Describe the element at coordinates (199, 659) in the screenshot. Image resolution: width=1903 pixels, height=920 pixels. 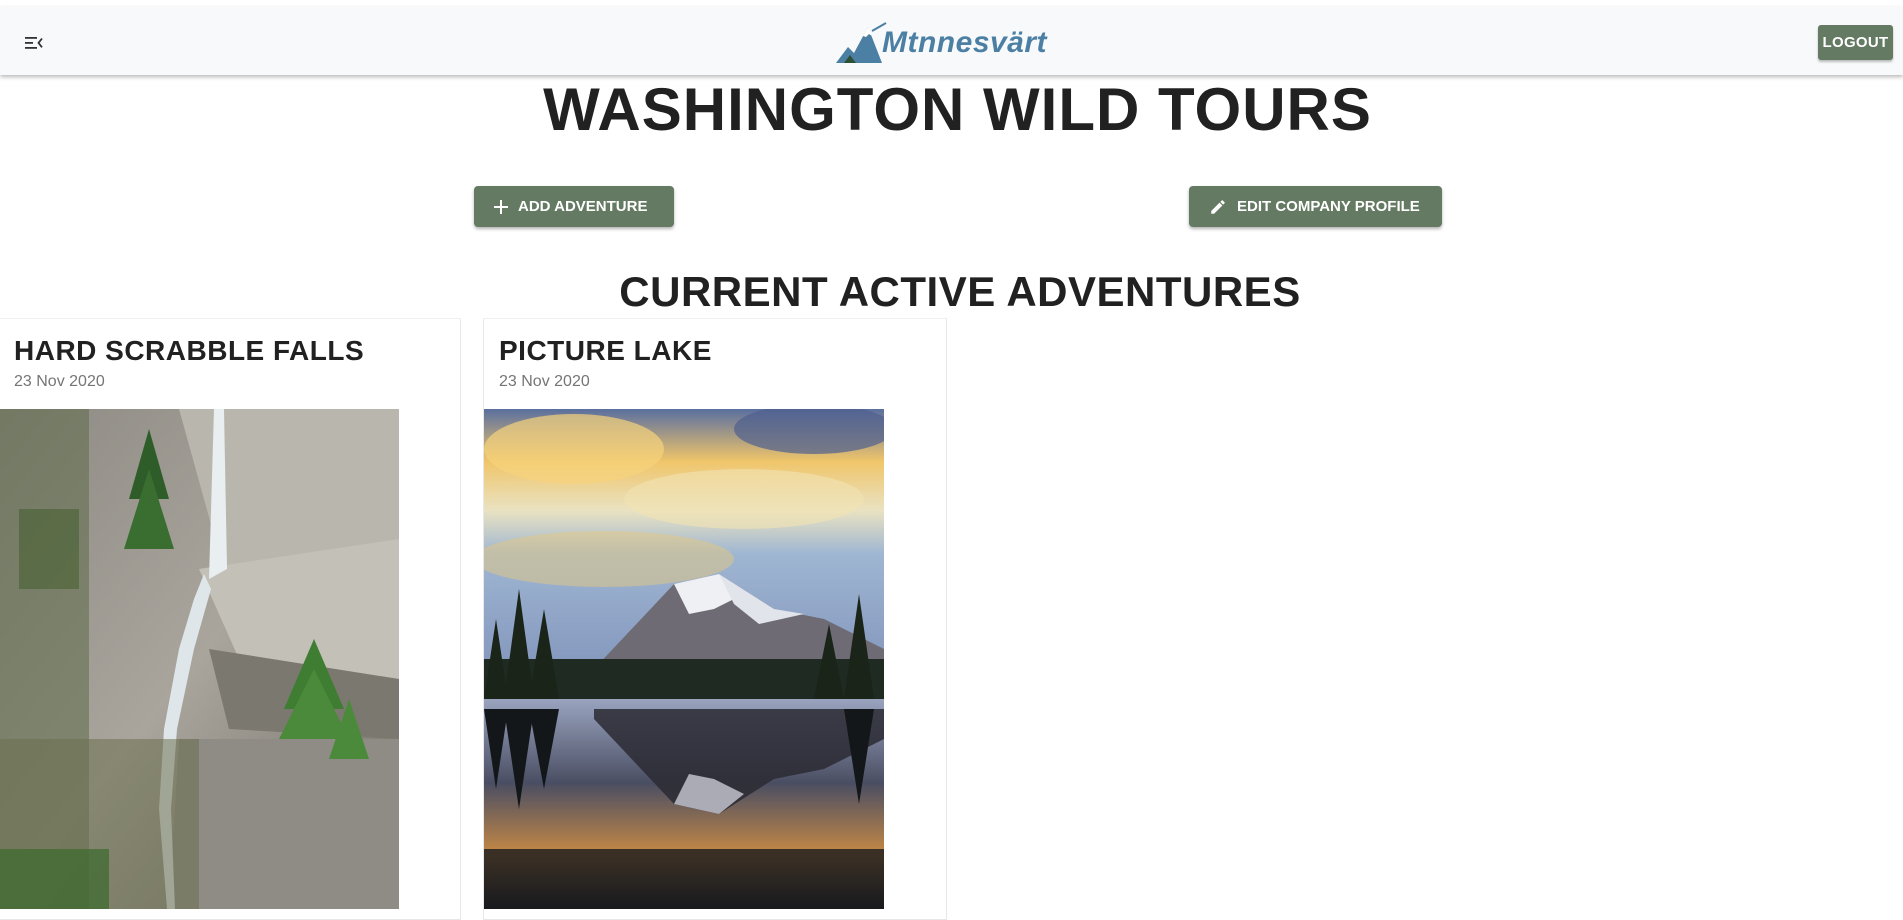
I see `waterfall-photo` at that location.